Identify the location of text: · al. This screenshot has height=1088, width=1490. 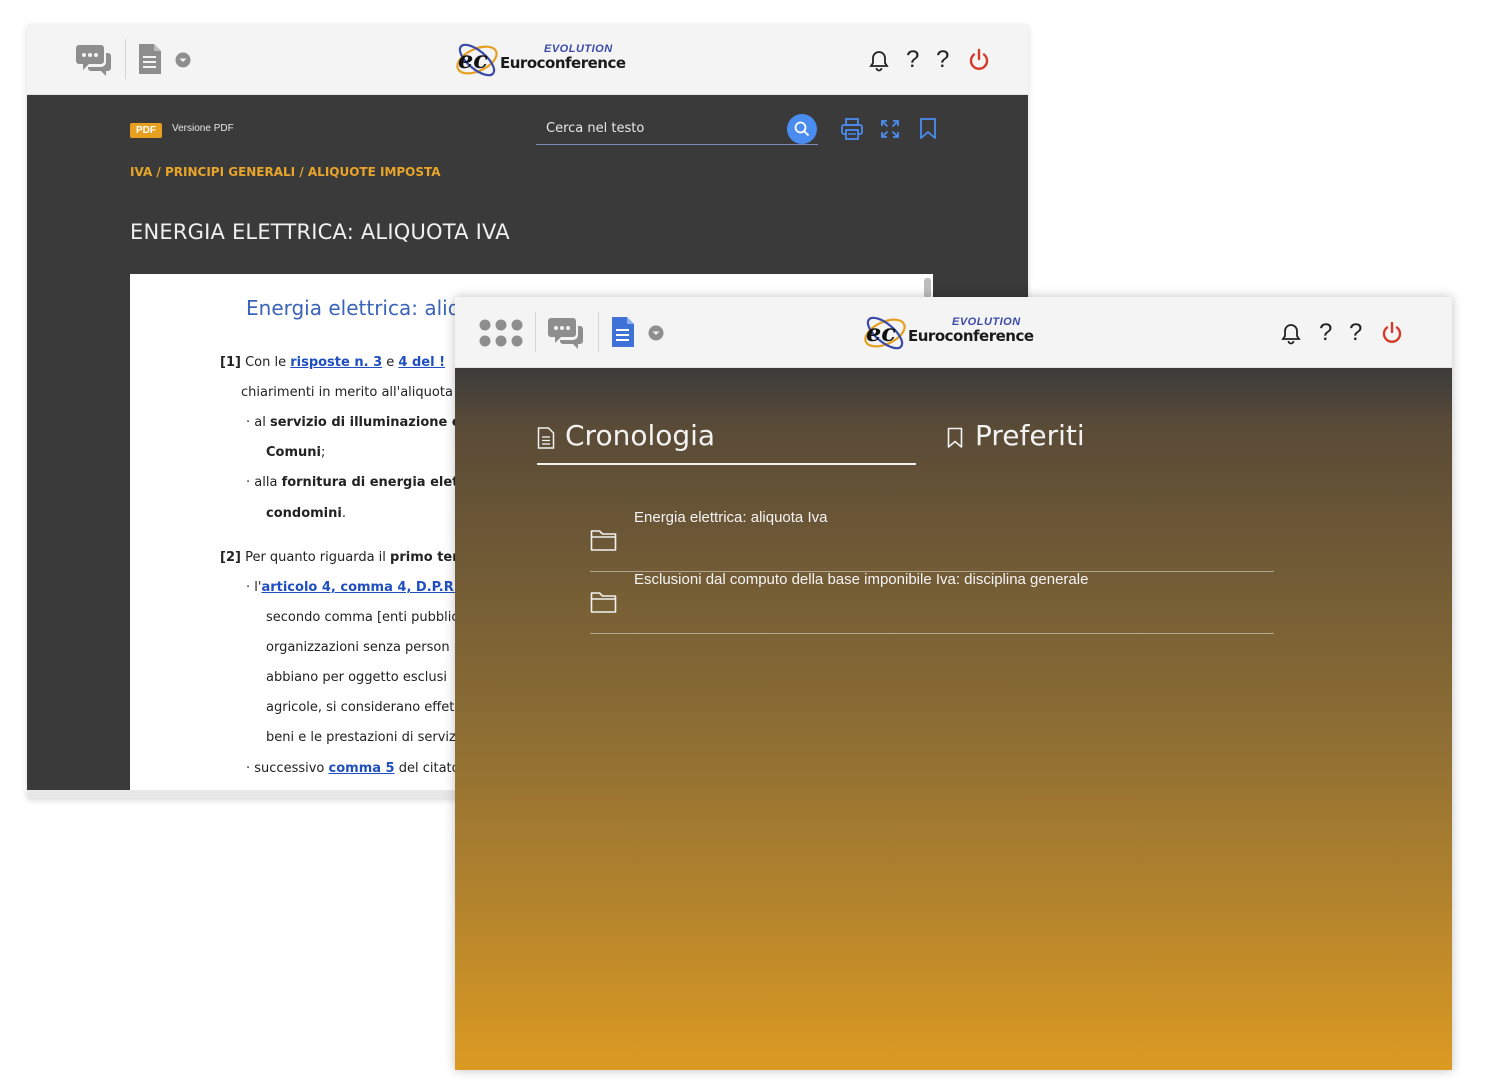
(258, 422).